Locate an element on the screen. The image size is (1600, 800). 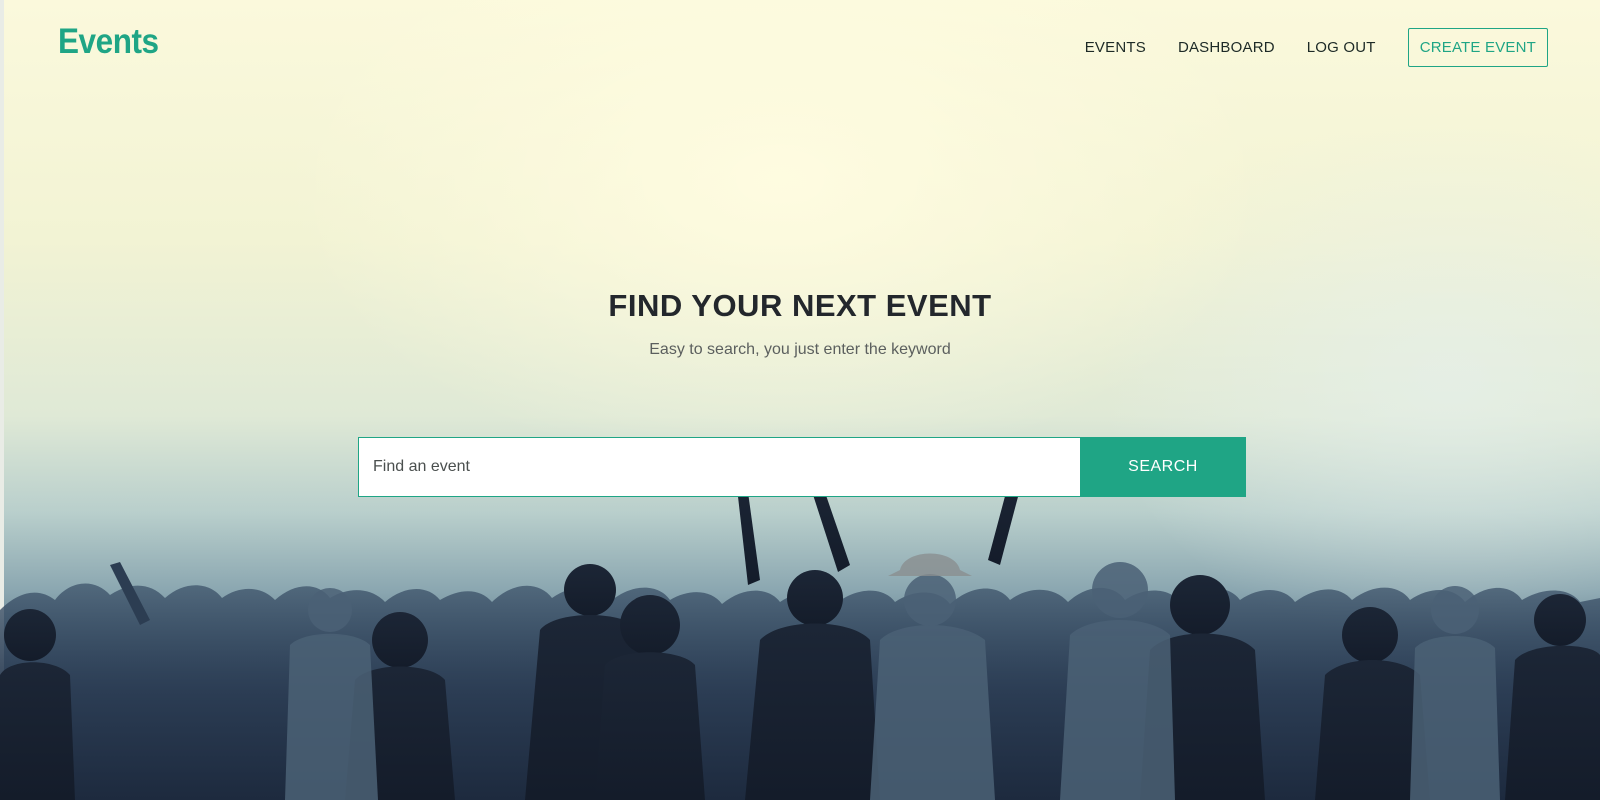
hero-title: FIND YOUR NEXT EVENT is located at coordinates (800, 305).